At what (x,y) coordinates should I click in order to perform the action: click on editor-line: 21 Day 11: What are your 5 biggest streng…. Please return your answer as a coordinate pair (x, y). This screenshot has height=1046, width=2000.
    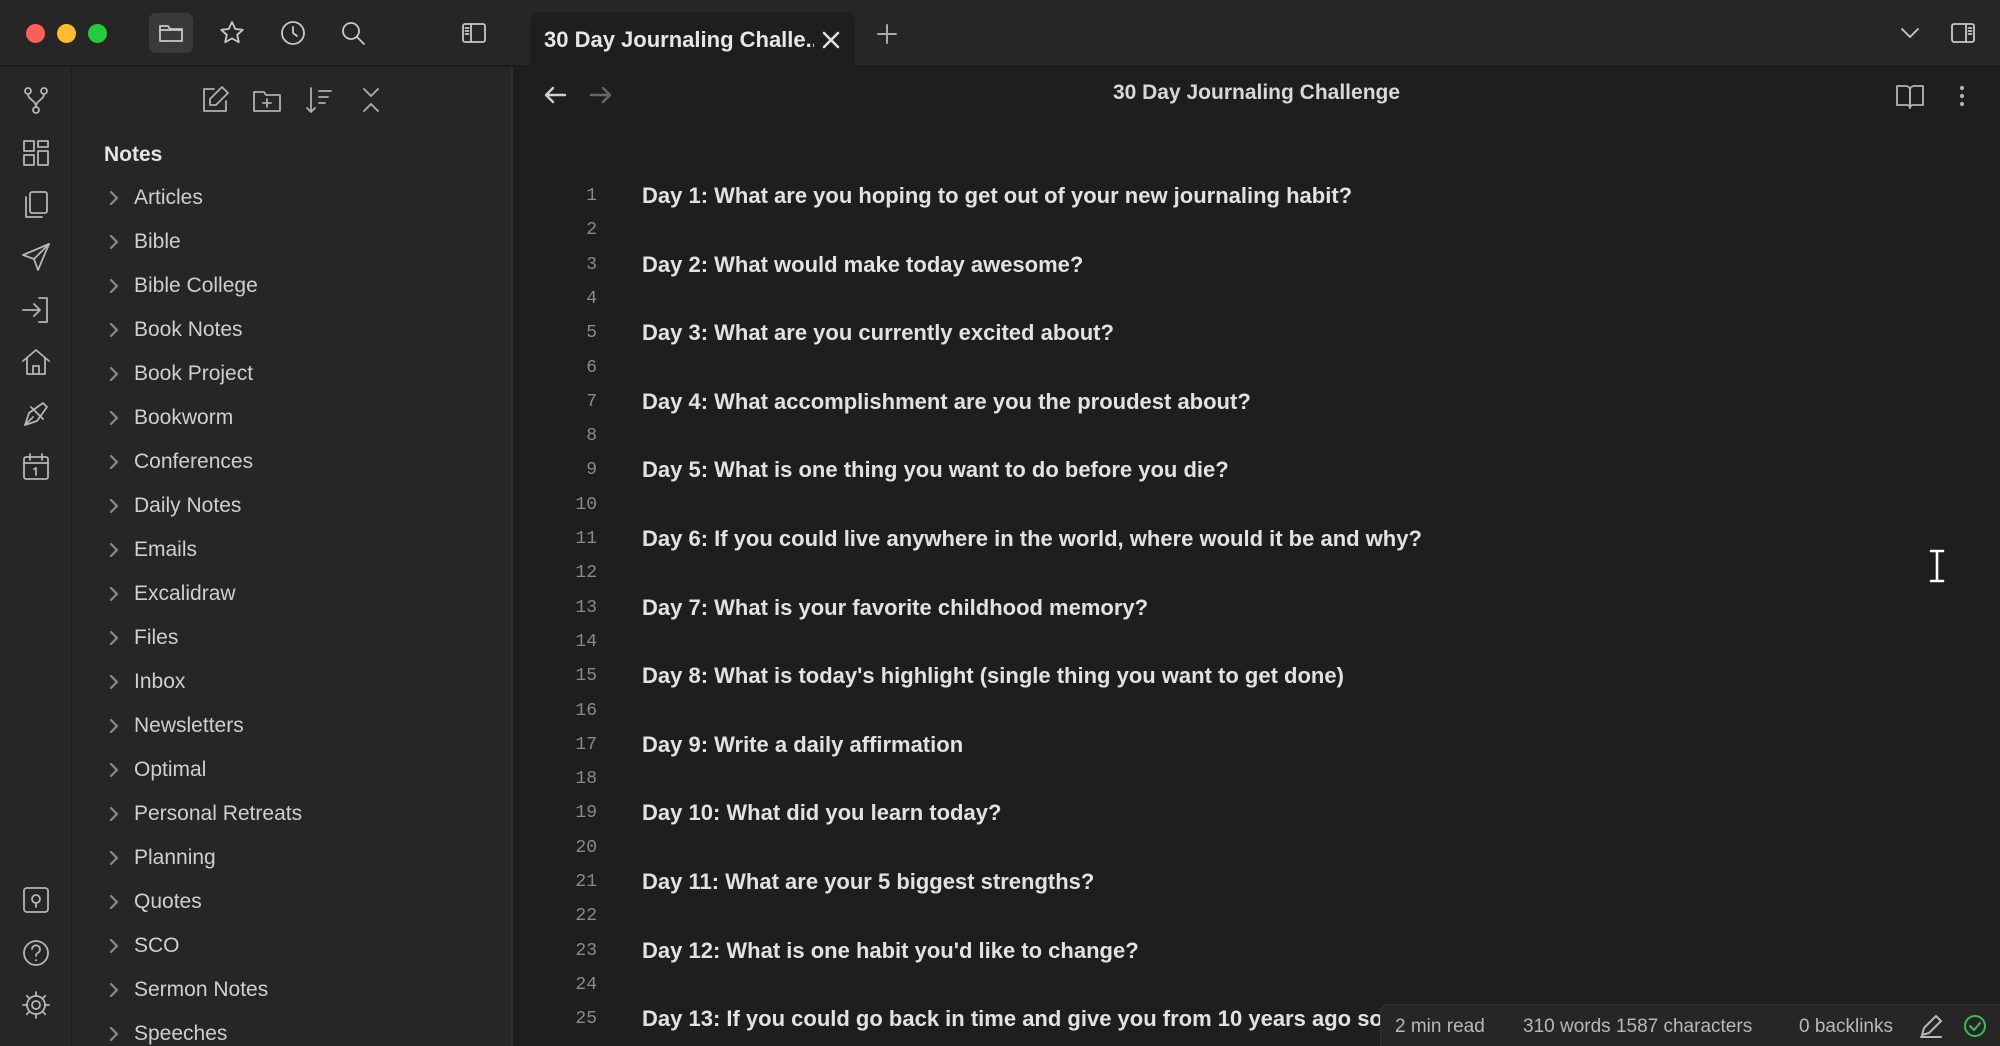
    Looking at the image, I should click on (1256, 882).